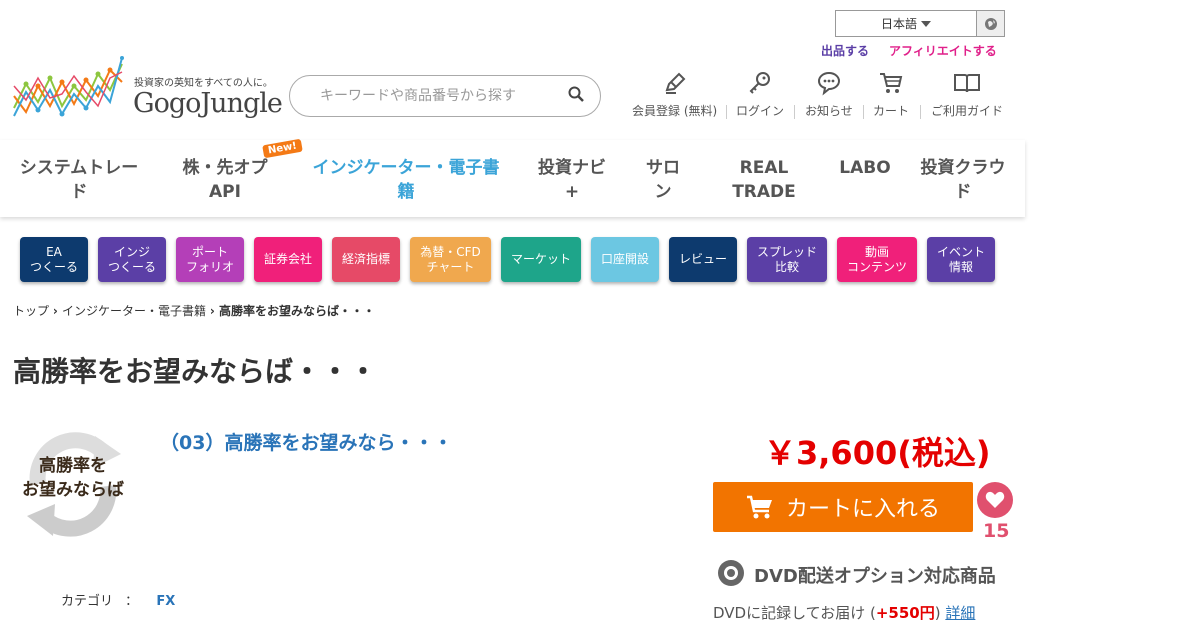 The width and height of the screenshot is (1200, 630). What do you see at coordinates (996, 531) in the screenshot?
I see `favorite-count: 15` at bounding box center [996, 531].